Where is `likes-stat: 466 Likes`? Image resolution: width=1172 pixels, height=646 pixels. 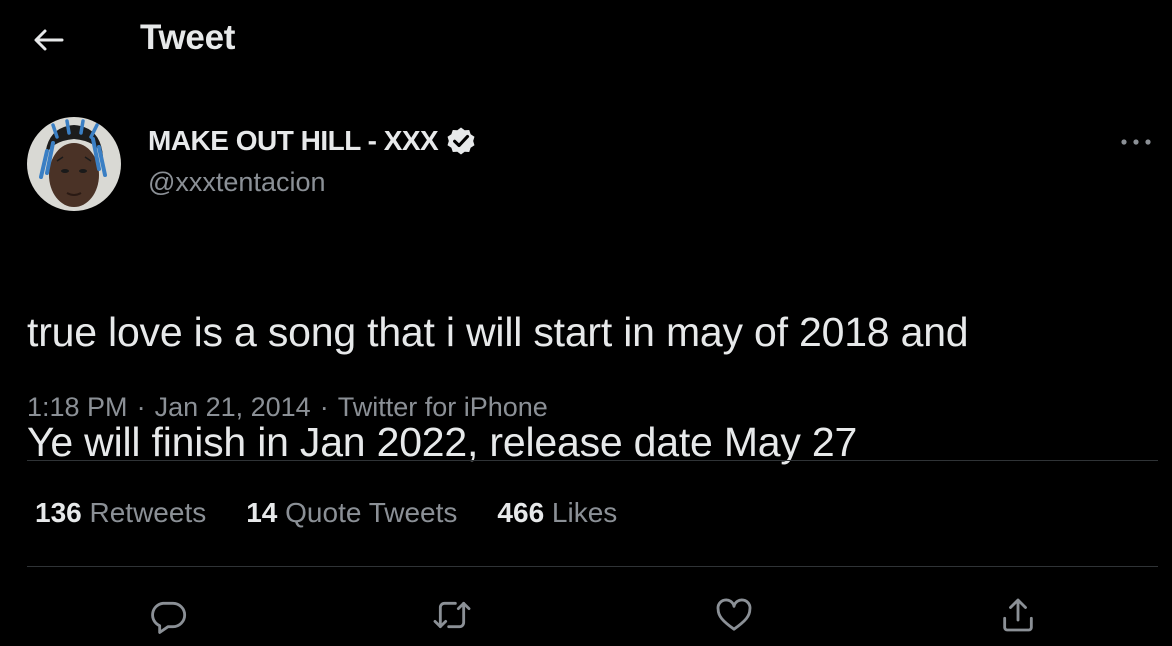 likes-stat: 466 Likes is located at coordinates (557, 513).